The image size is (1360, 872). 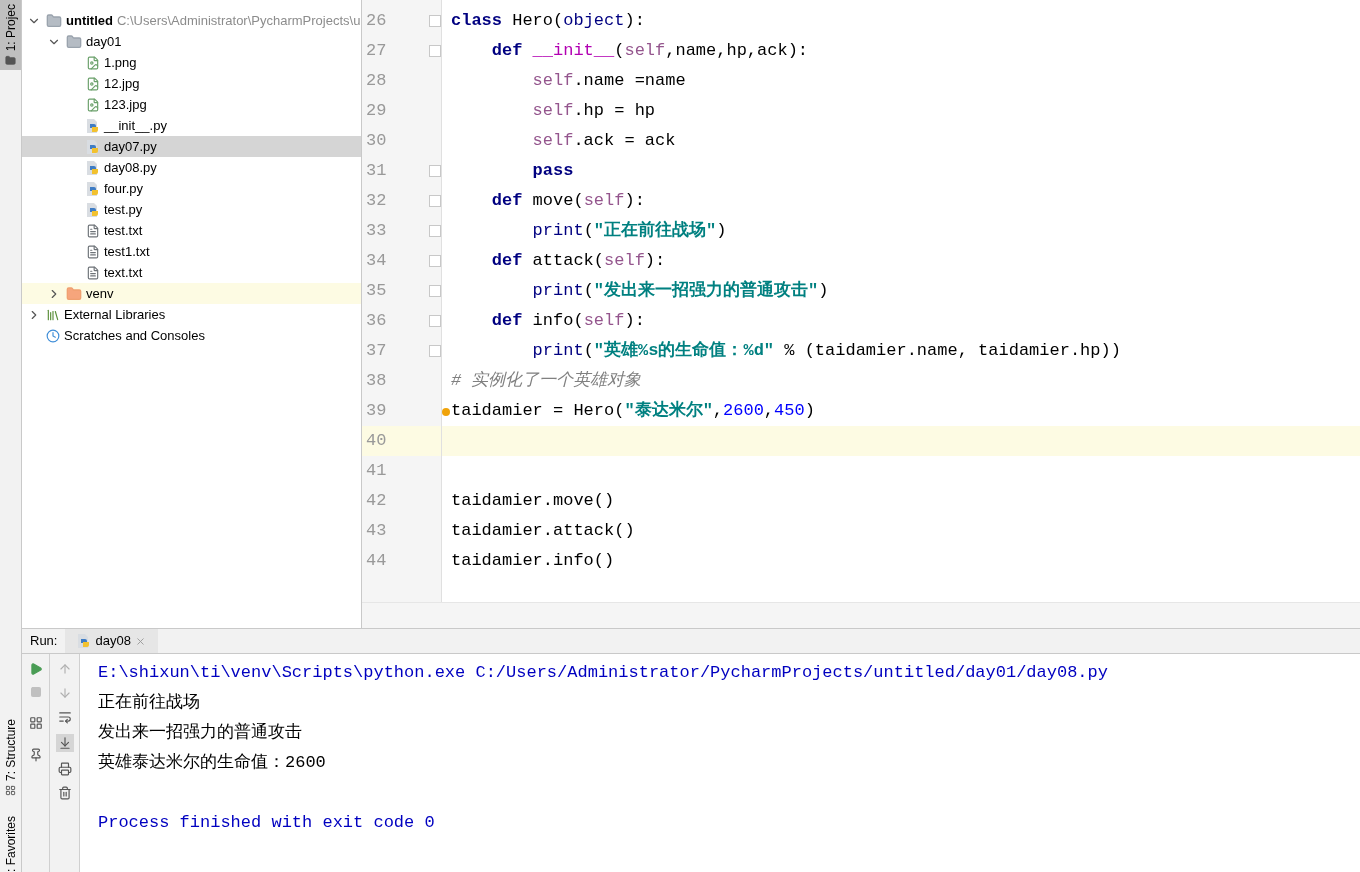 I want to click on code-line: self.hp = hp, so click(x=594, y=111).